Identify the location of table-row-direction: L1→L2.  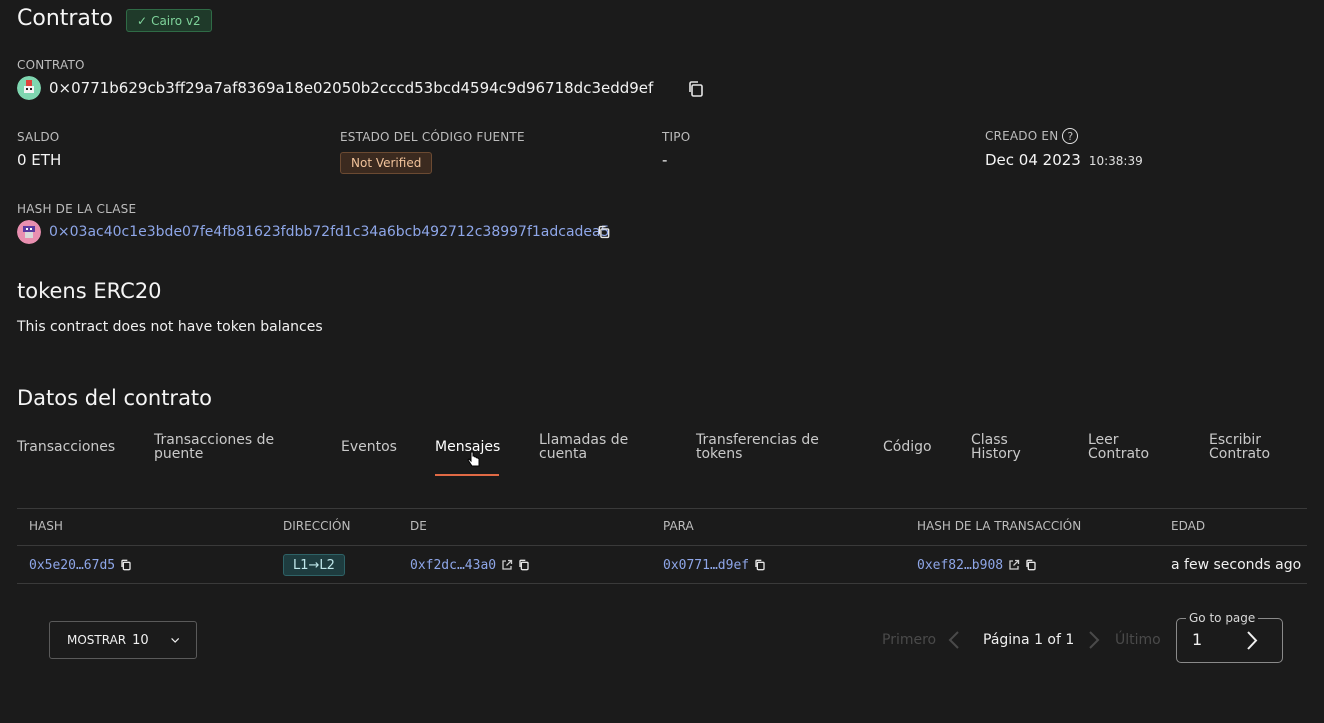
(314, 565).